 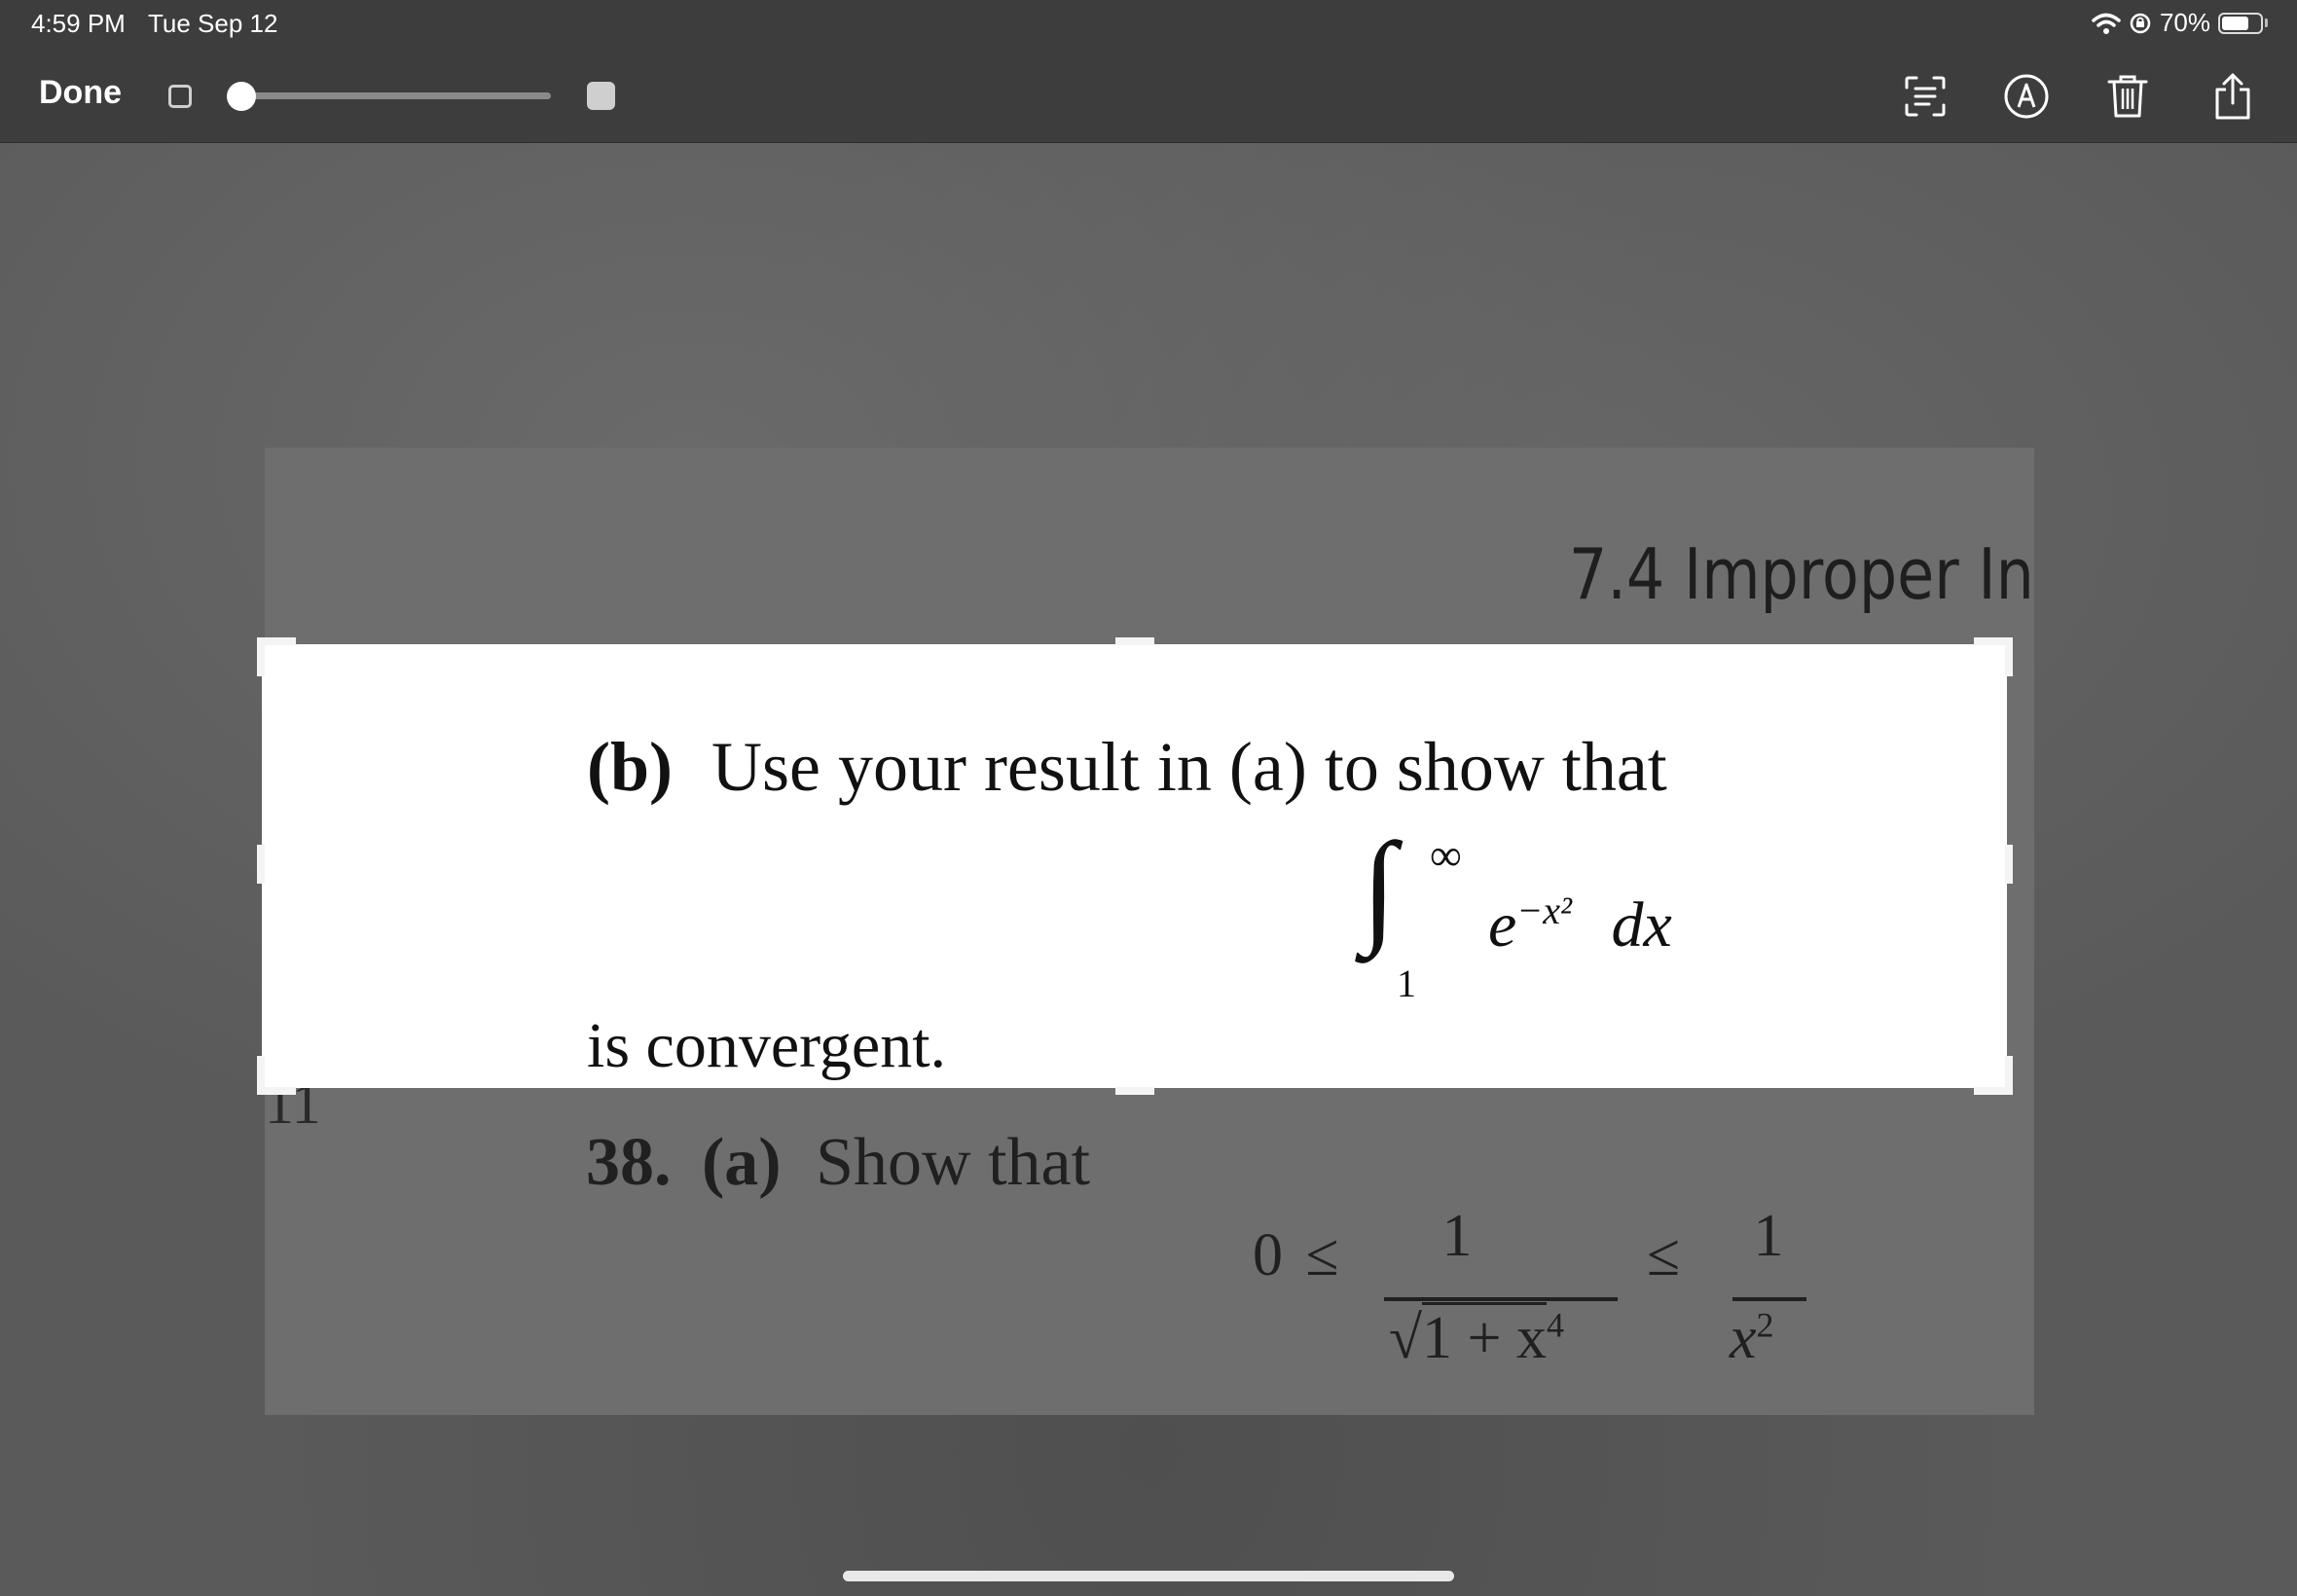 I want to click on integrand-base: e, so click(x=1503, y=925).